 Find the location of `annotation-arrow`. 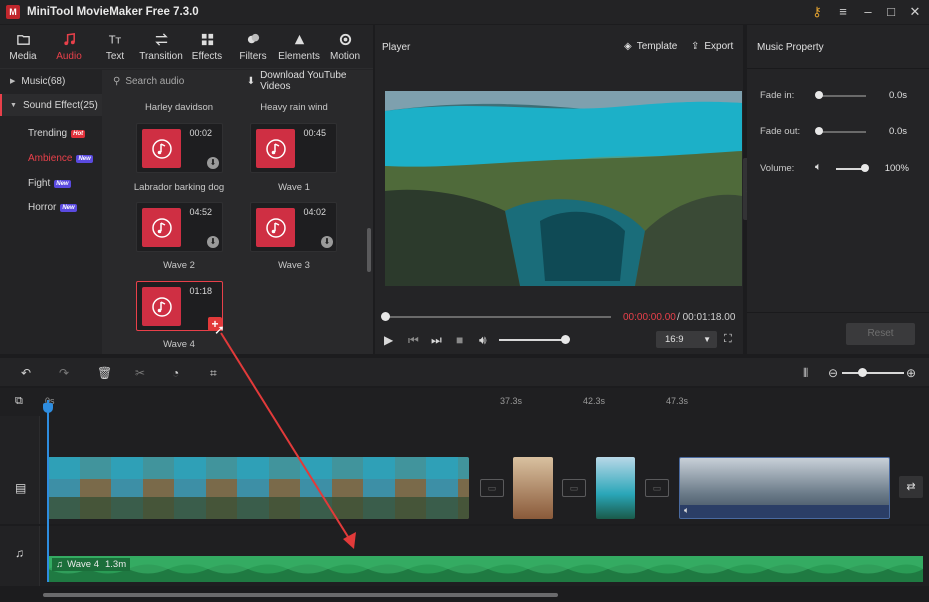

annotation-arrow is located at coordinates (288, 440).